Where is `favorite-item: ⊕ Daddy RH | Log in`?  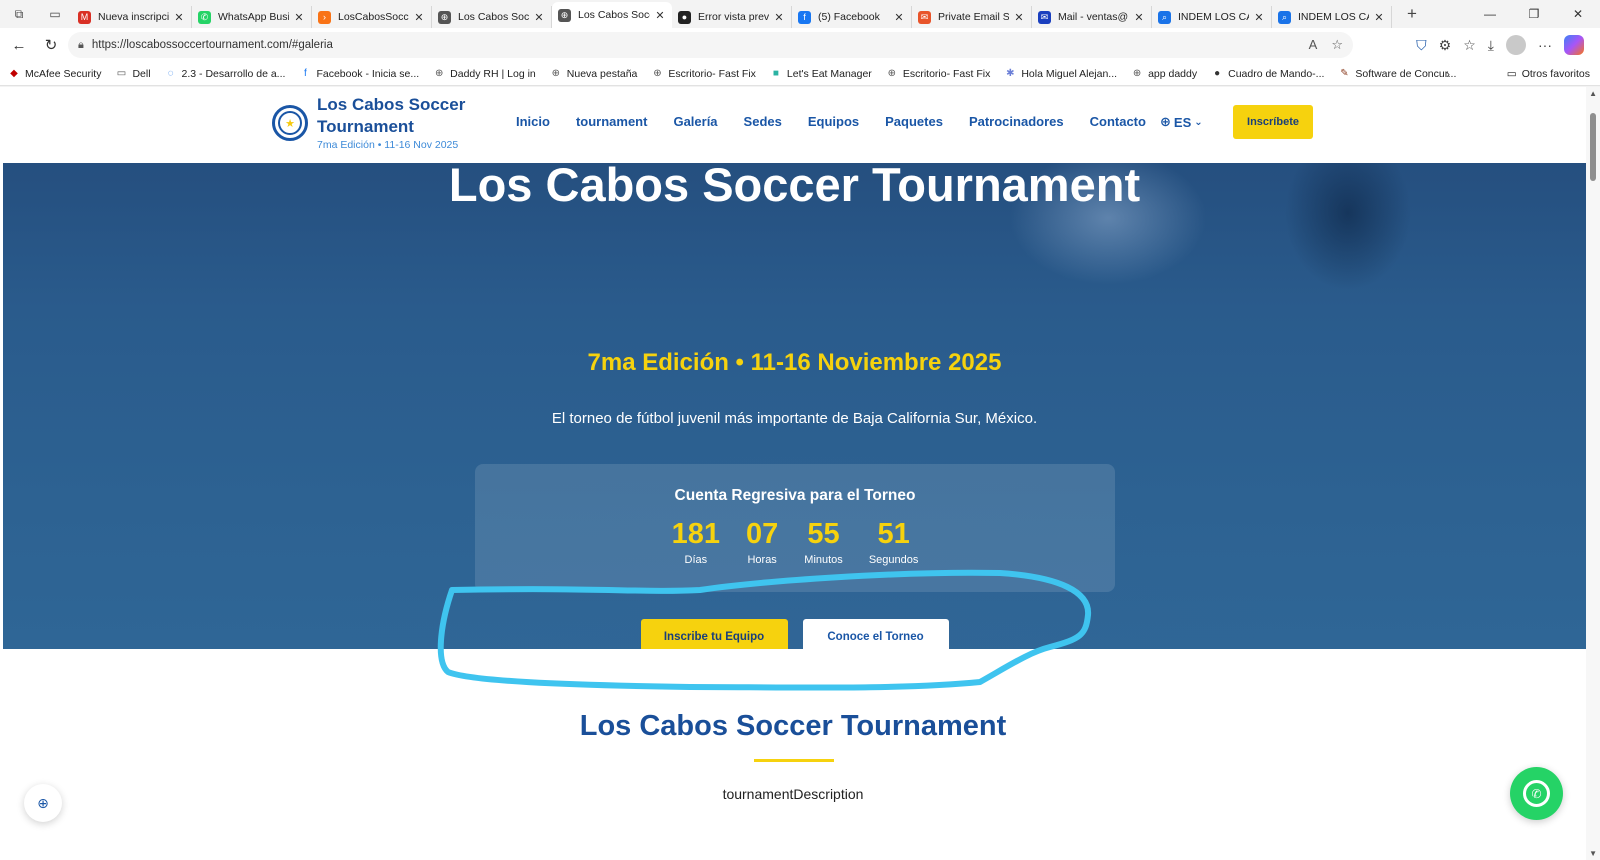 favorite-item: ⊕ Daddy RH | Log in is located at coordinates (484, 74).